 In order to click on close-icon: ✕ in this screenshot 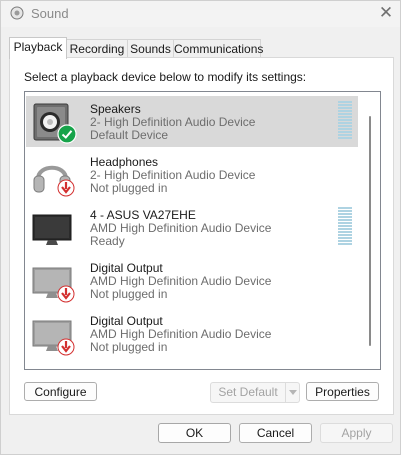, I will do `click(386, 13)`.